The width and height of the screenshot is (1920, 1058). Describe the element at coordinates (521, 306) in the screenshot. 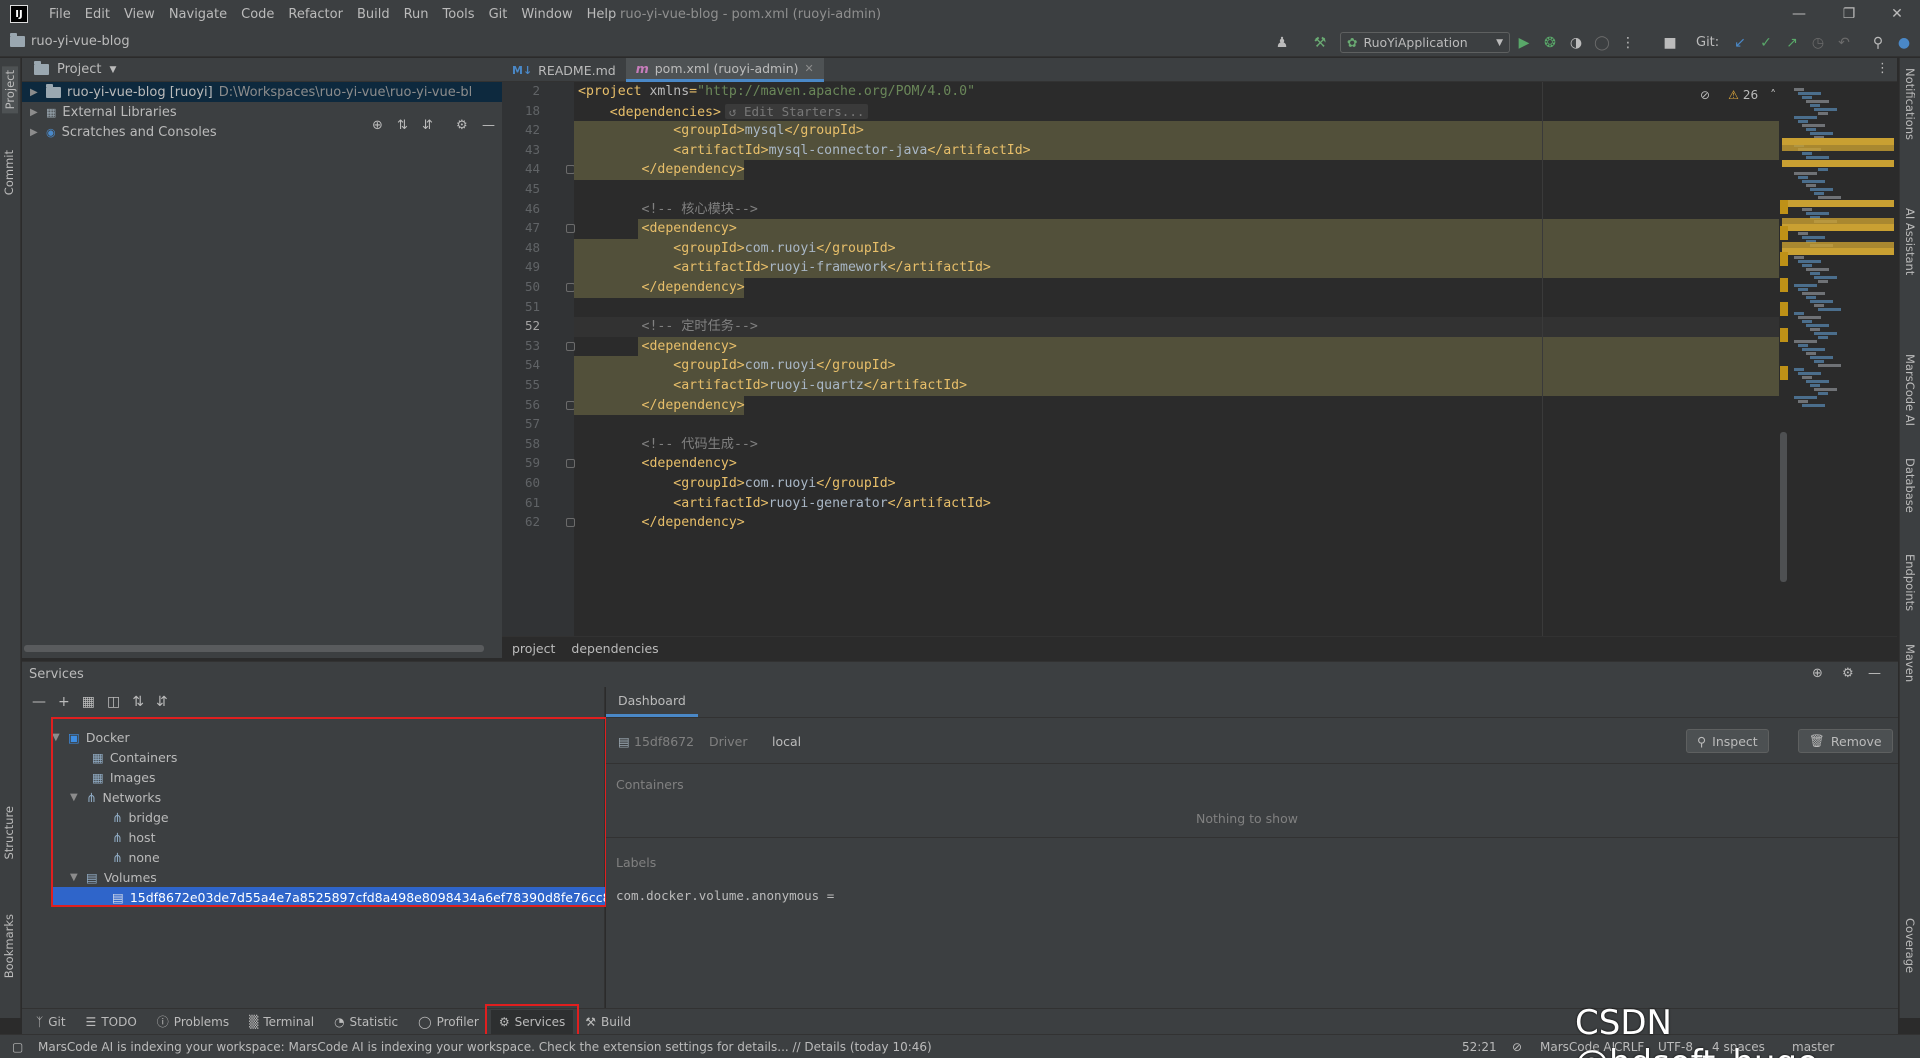

I see `line-number: 51` at that location.